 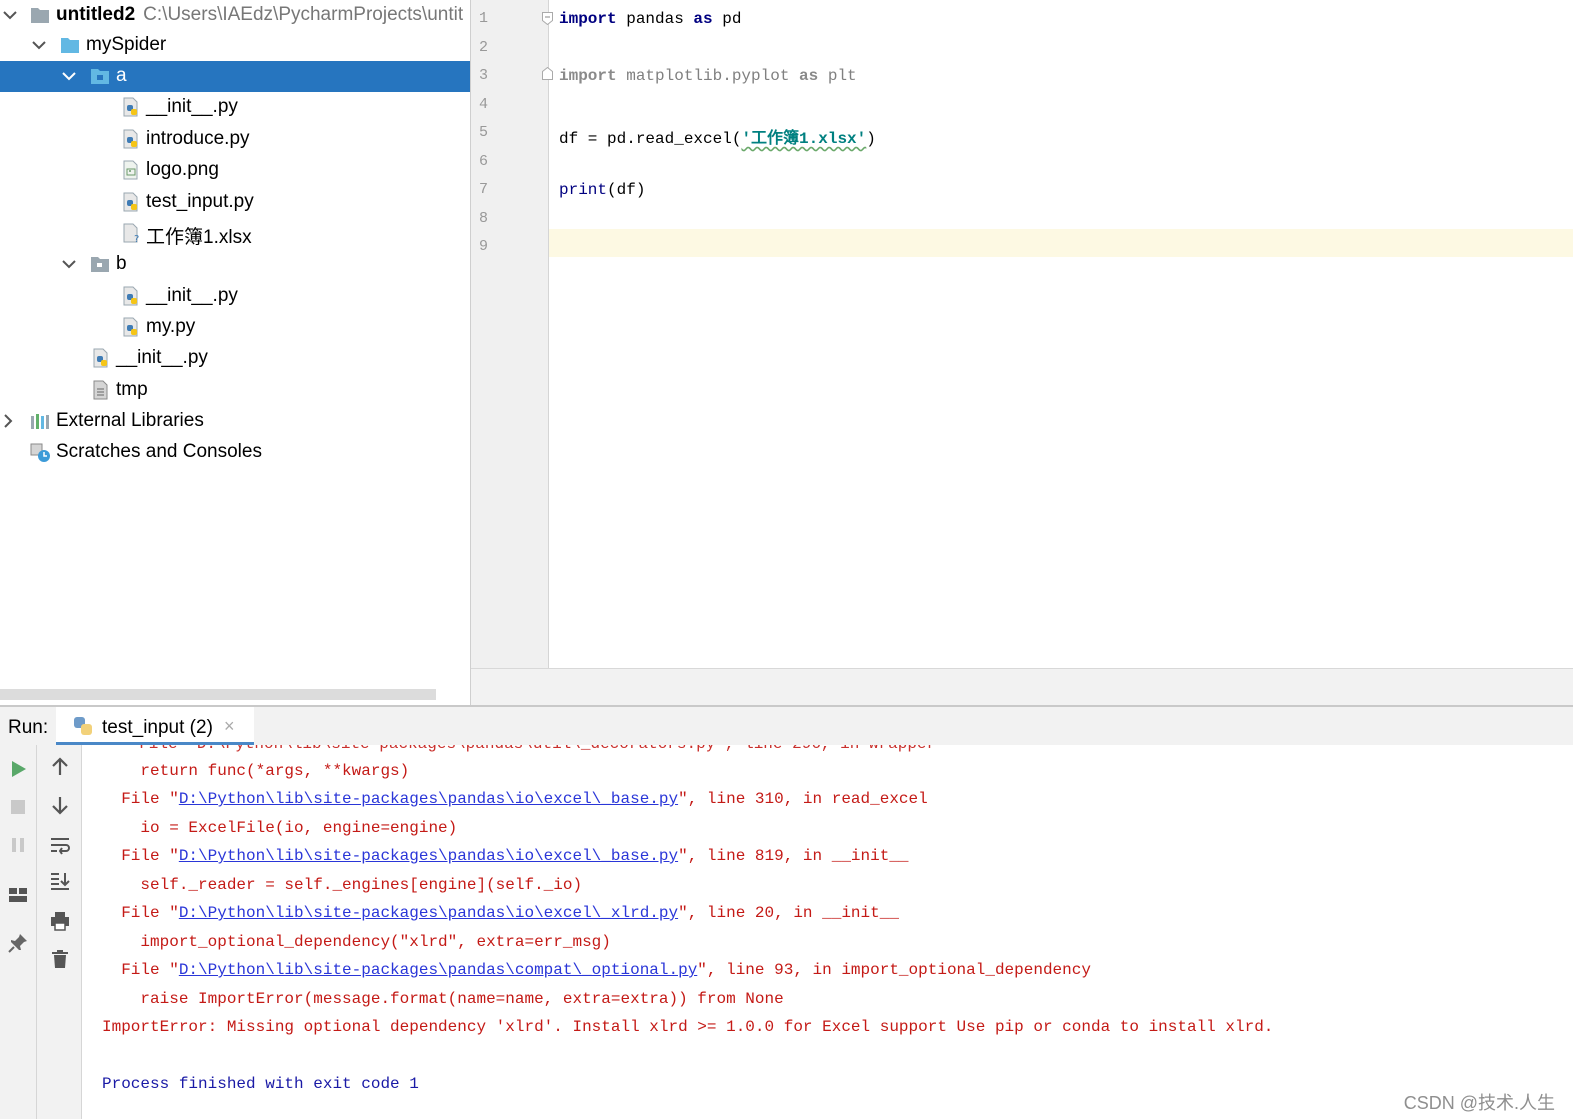 What do you see at coordinates (18, 807) in the screenshot?
I see `stop-icon` at bounding box center [18, 807].